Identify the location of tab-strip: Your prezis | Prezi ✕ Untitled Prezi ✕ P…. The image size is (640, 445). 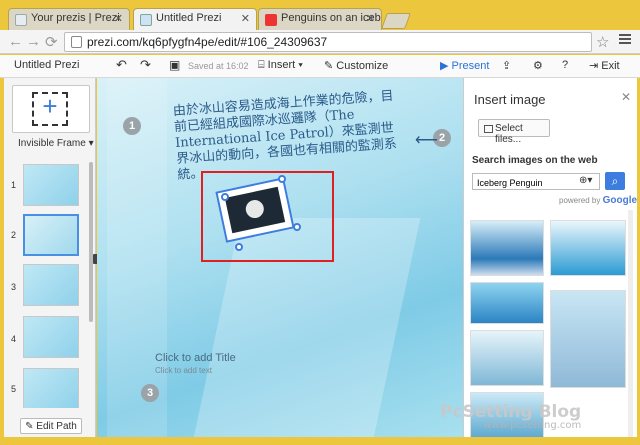
(320, 18).